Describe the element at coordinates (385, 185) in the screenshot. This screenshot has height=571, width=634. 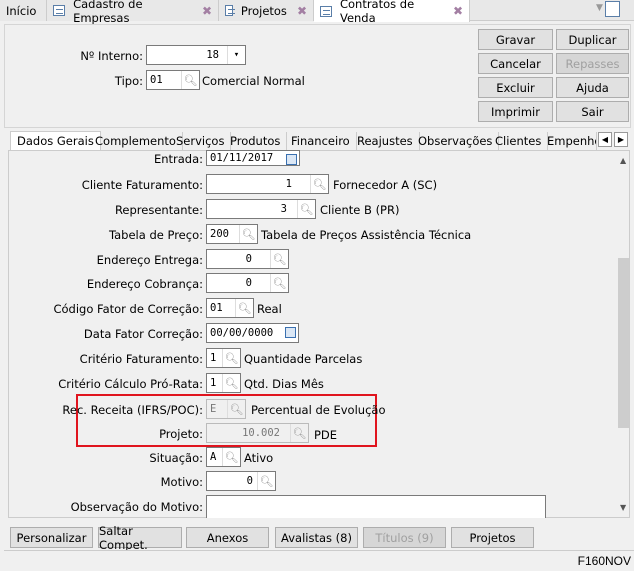
I see `cliente-faturamento-description: Fornecedor A (SC)` at that location.